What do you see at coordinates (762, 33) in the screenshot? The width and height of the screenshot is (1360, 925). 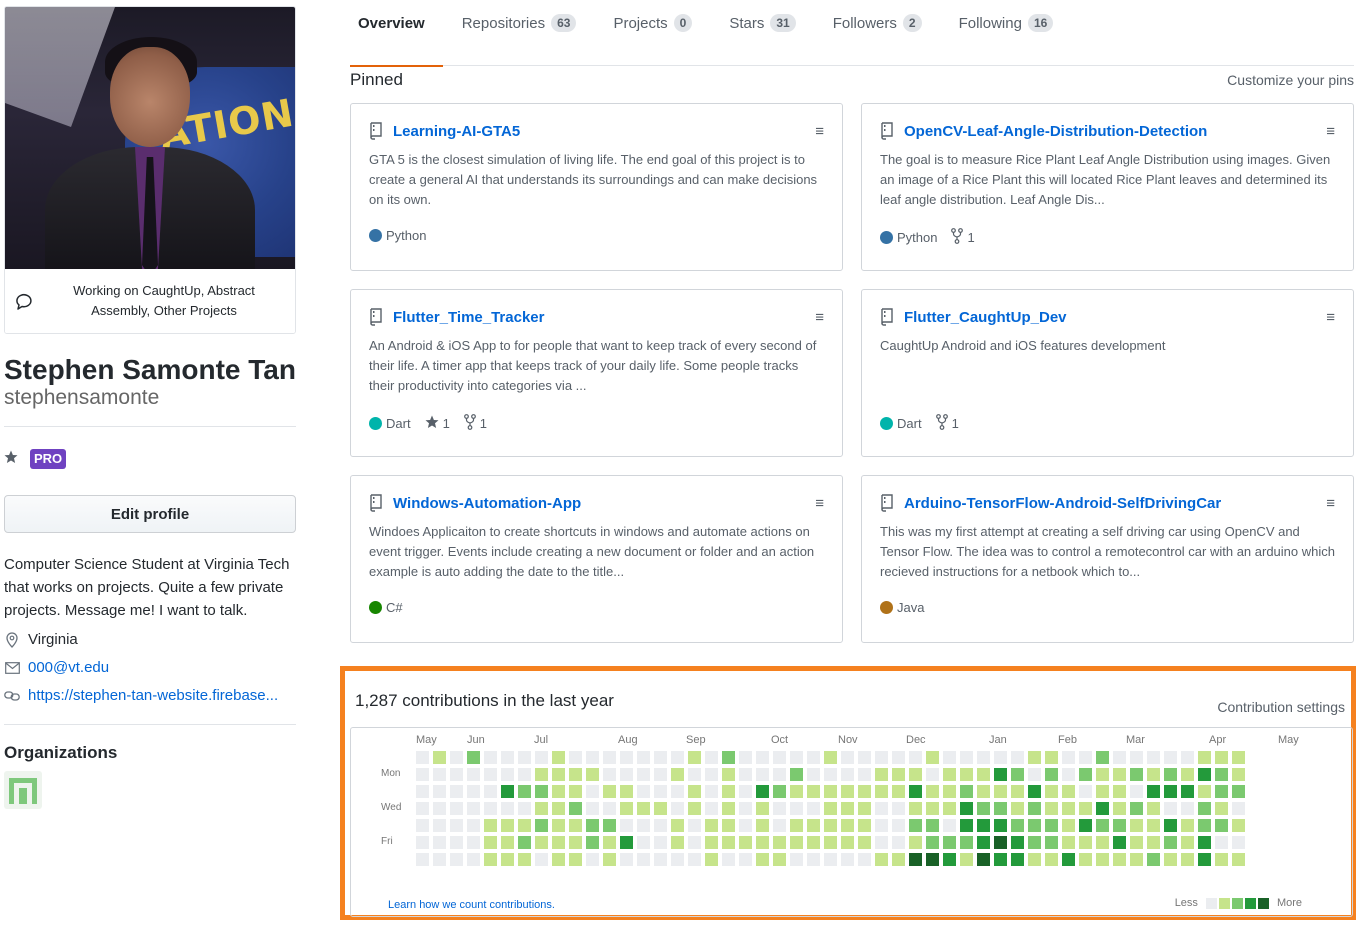 I see `tab-stars: Stars 31` at bounding box center [762, 33].